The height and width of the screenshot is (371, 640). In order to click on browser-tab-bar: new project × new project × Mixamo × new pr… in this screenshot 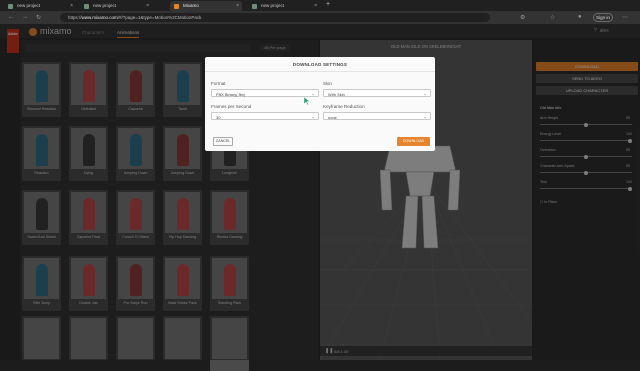, I will do `click(320, 5)`.